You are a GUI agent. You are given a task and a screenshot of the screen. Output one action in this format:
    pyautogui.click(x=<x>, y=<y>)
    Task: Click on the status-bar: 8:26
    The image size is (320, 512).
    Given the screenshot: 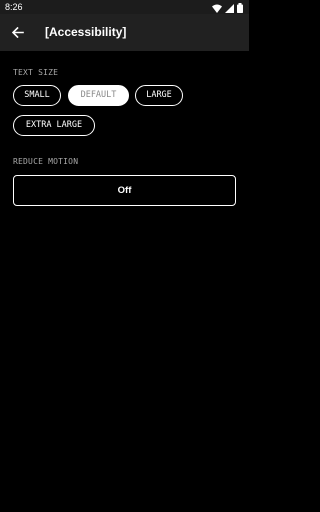 What is the action you would take?
    pyautogui.click(x=124, y=7)
    